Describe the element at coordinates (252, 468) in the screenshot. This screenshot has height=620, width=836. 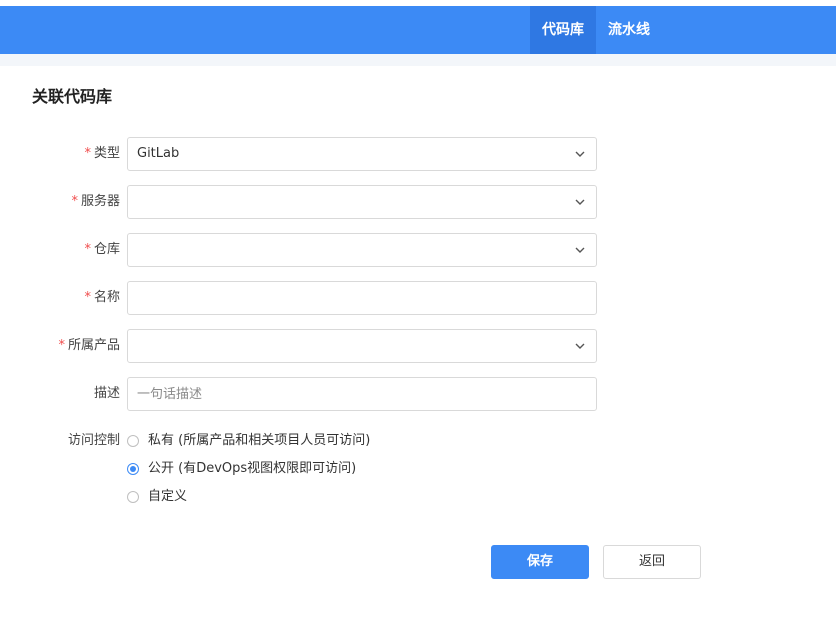
I see `radio-option-label: 公开 (有DevOps视图权限即可访问)` at that location.